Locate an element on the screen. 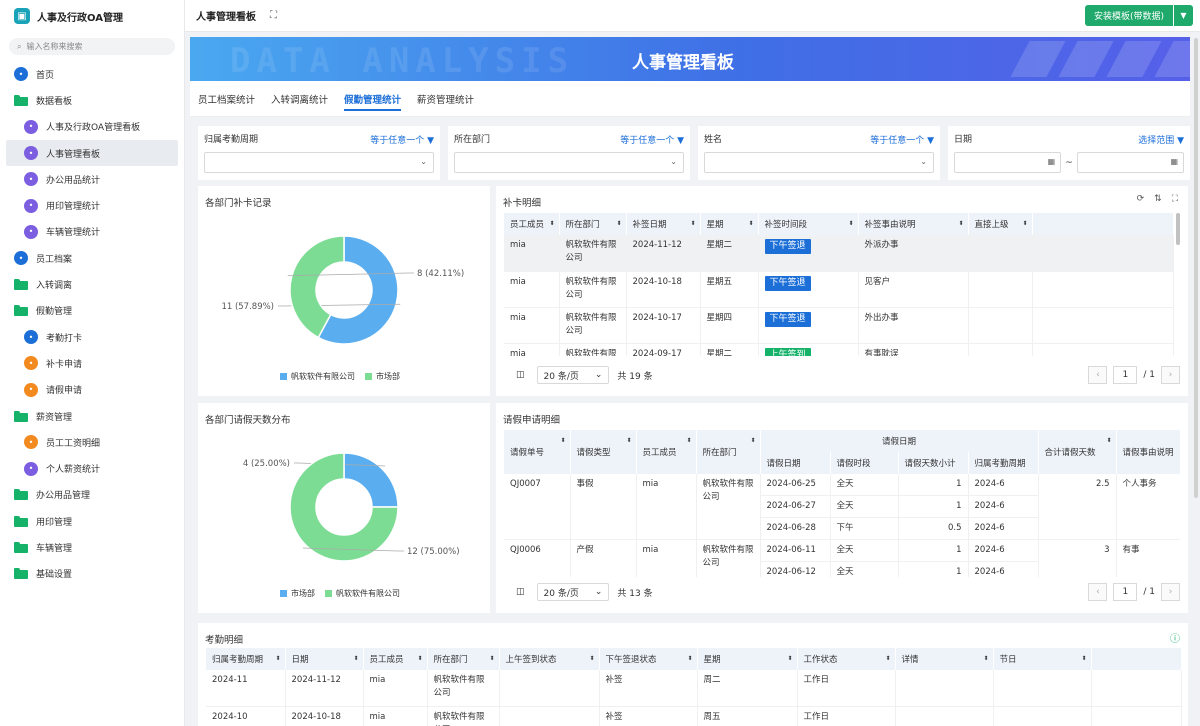 This screenshot has width=1200, height=726. sidebar-item-11: • 补卡申请 is located at coordinates (92, 363).